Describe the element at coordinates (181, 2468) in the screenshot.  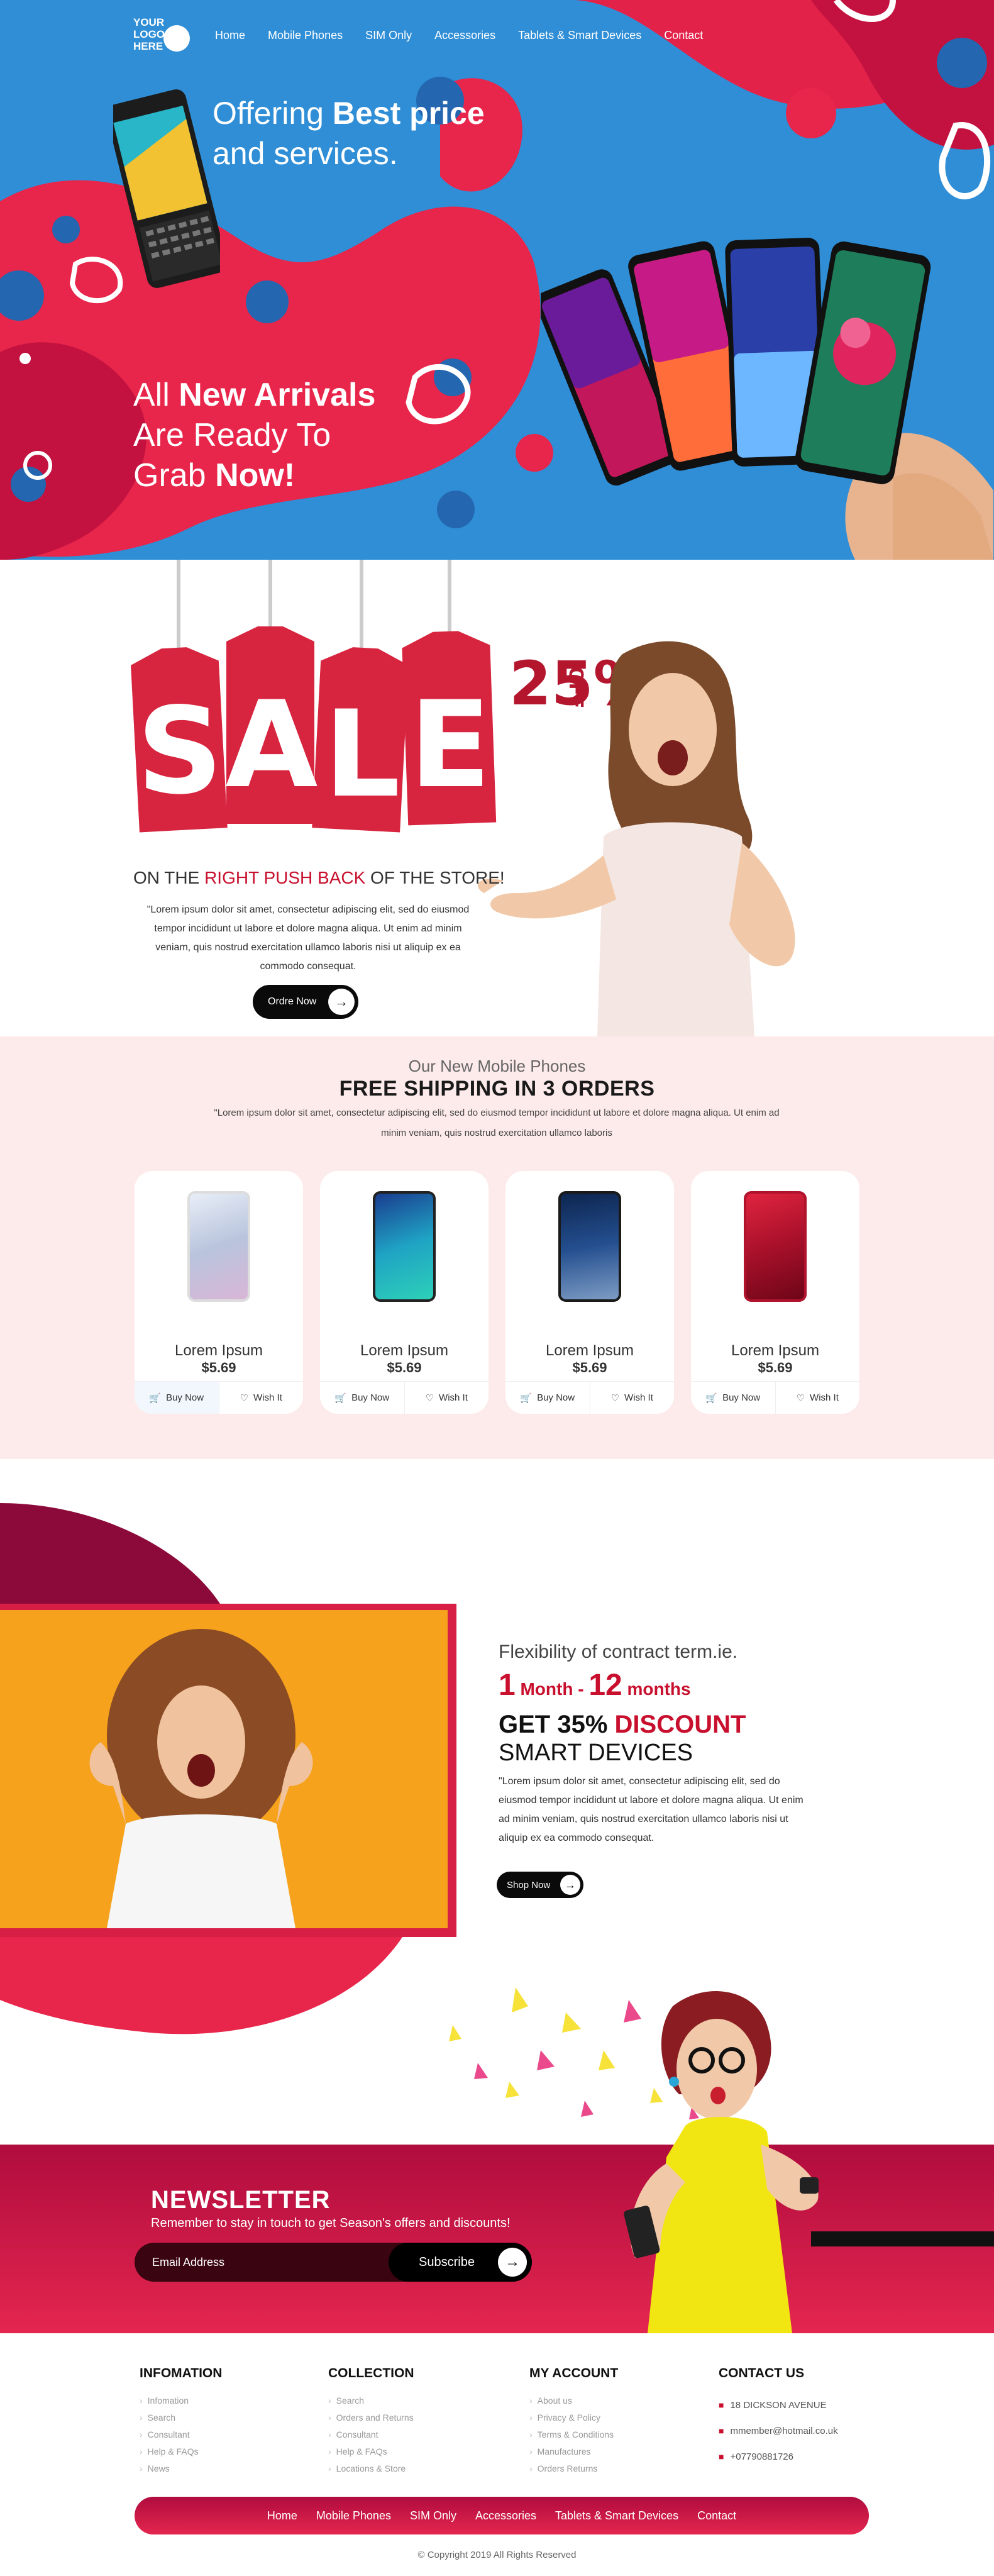
I see `footer-link: › News` at that location.